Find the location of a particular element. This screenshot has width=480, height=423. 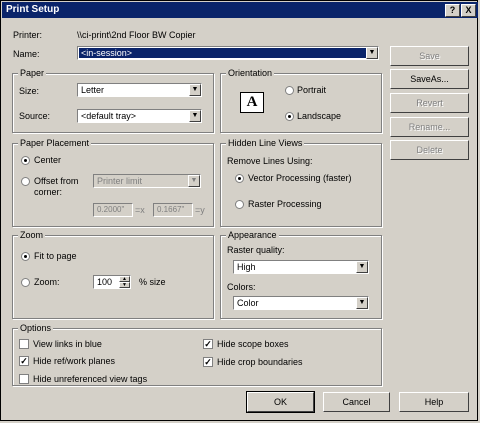

zoom-group-label: Zoom is located at coordinates (32, 235).